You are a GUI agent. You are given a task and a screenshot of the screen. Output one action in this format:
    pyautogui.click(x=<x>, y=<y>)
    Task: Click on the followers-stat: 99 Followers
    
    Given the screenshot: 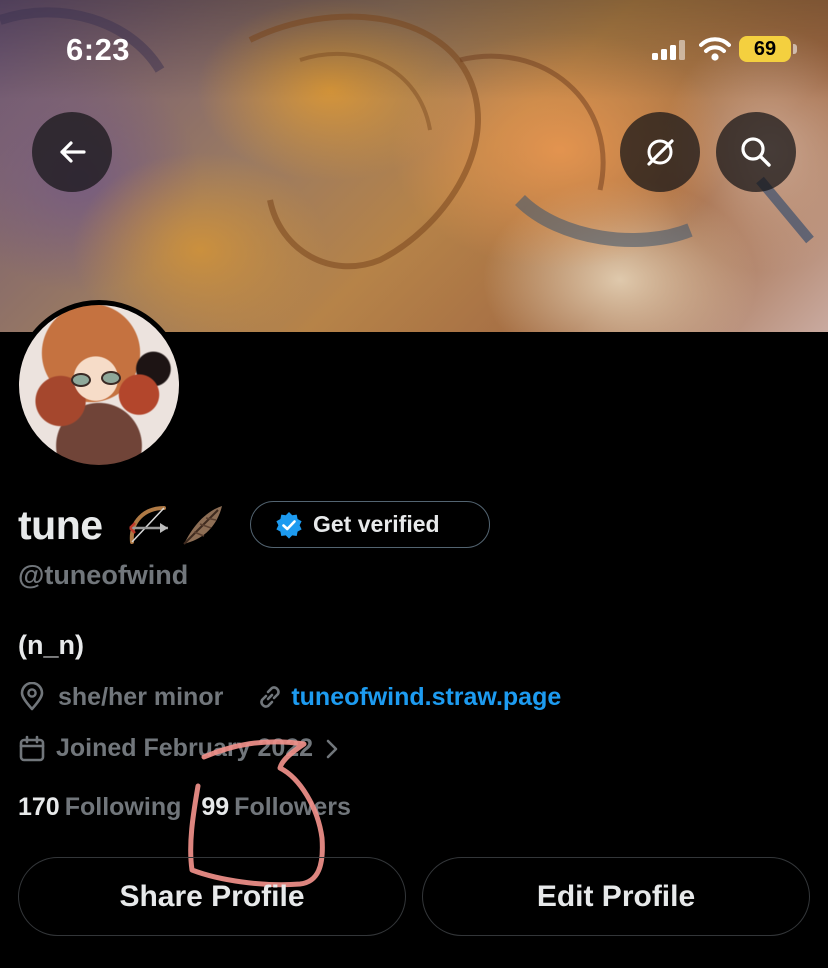 What is the action you would take?
    pyautogui.click(x=276, y=807)
    